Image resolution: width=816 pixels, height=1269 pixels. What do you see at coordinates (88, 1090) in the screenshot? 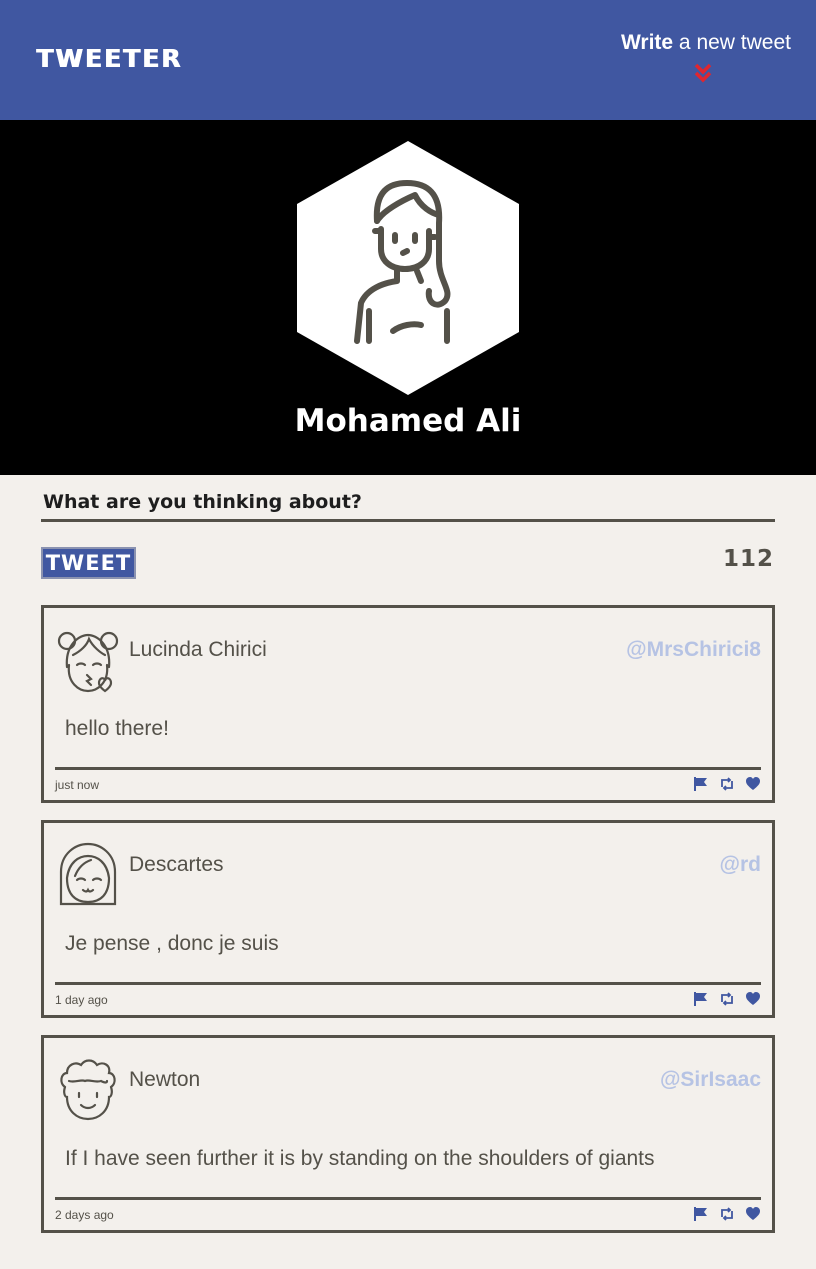
I see `curly-hair-avatar-icon` at bounding box center [88, 1090].